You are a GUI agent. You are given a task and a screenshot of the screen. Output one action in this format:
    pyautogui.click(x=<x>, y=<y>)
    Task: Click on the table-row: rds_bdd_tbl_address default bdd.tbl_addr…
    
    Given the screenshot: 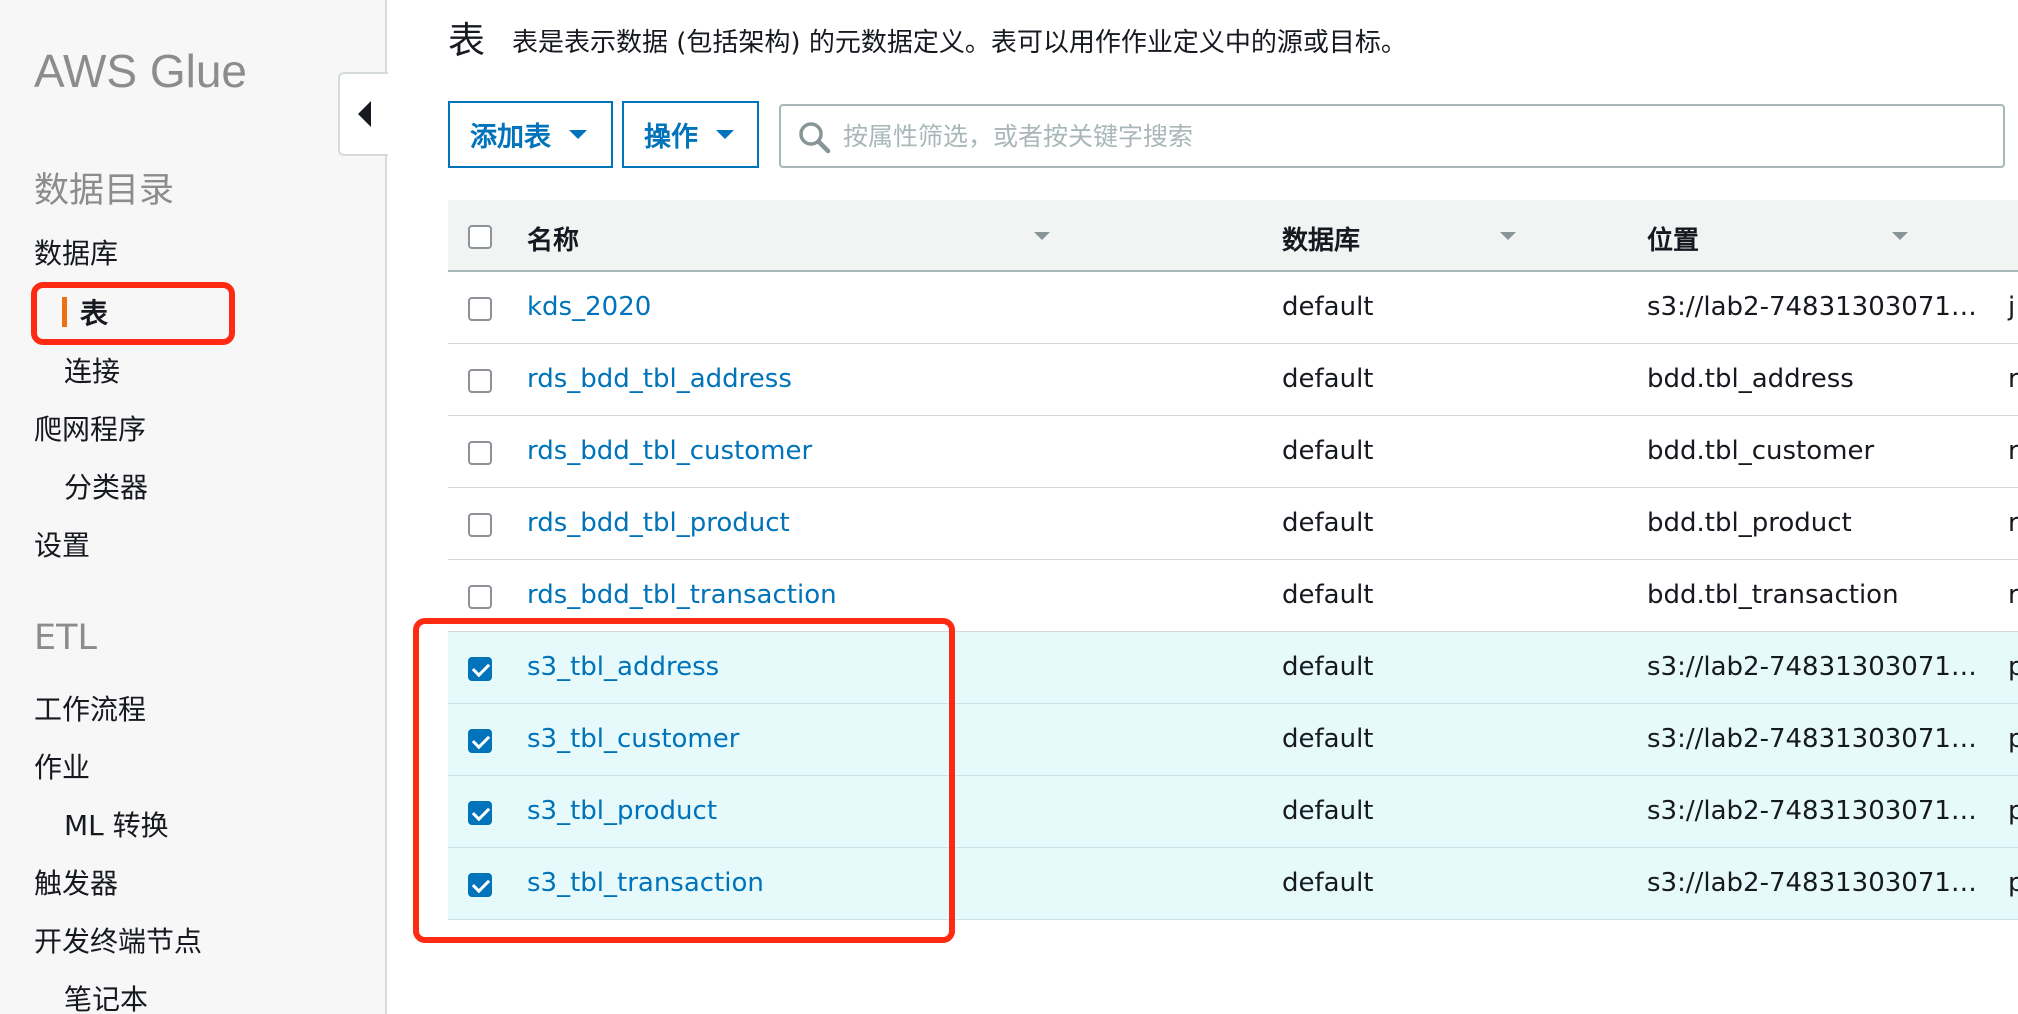 What is the action you would take?
    pyautogui.click(x=1233, y=380)
    